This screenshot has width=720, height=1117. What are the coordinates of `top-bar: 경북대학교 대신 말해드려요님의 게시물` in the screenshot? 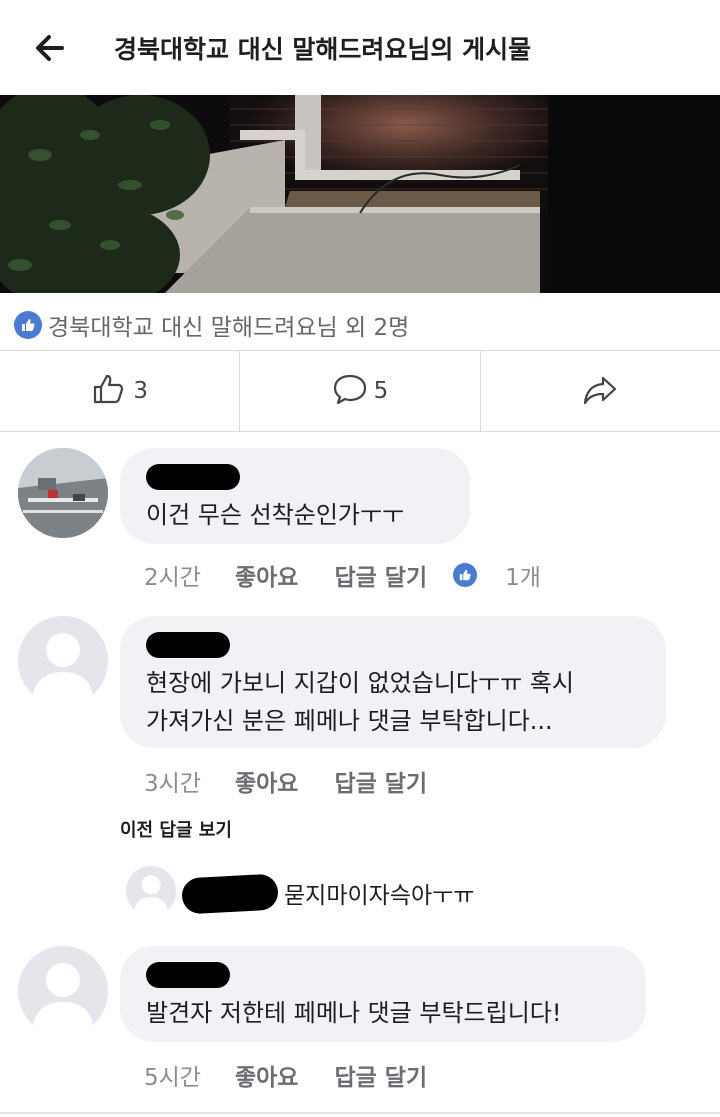 It's located at (360, 47).